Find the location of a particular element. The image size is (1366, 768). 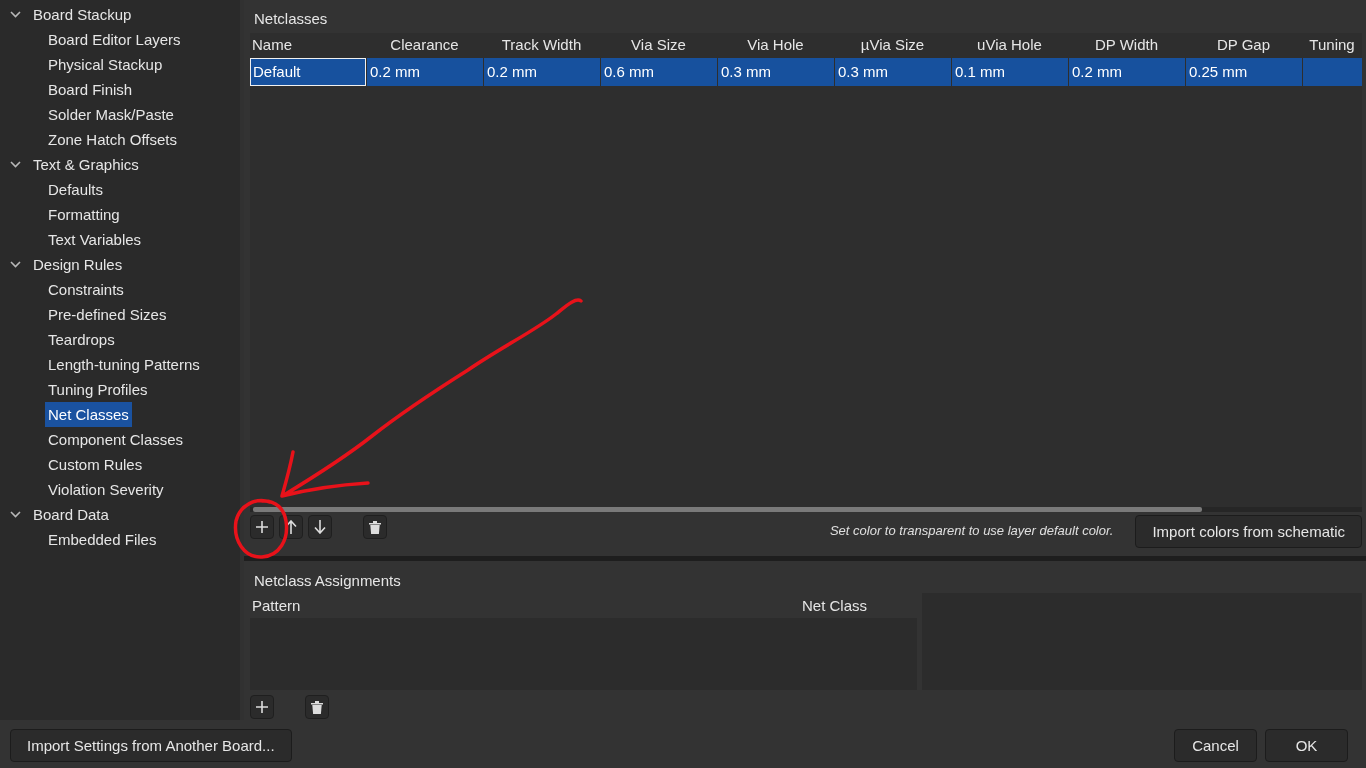

sidebar-item: Pre-defined Sizes is located at coordinates (107, 314).